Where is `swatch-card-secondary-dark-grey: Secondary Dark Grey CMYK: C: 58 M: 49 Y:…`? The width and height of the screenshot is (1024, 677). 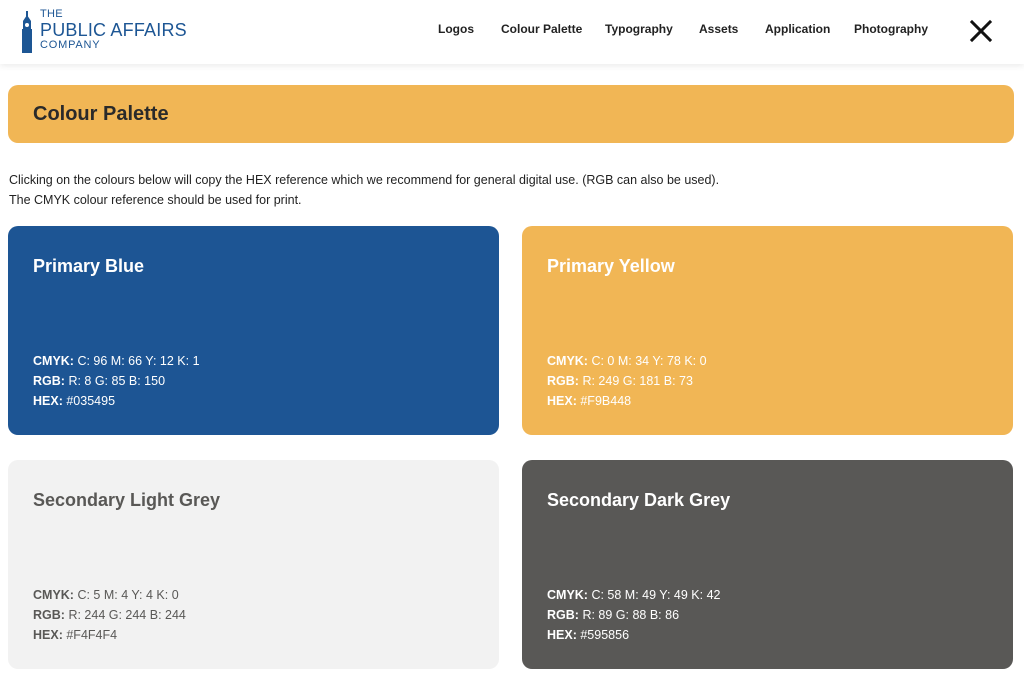 swatch-card-secondary-dark-grey: Secondary Dark Grey CMYK: C: 58 M: 49 Y:… is located at coordinates (767, 564).